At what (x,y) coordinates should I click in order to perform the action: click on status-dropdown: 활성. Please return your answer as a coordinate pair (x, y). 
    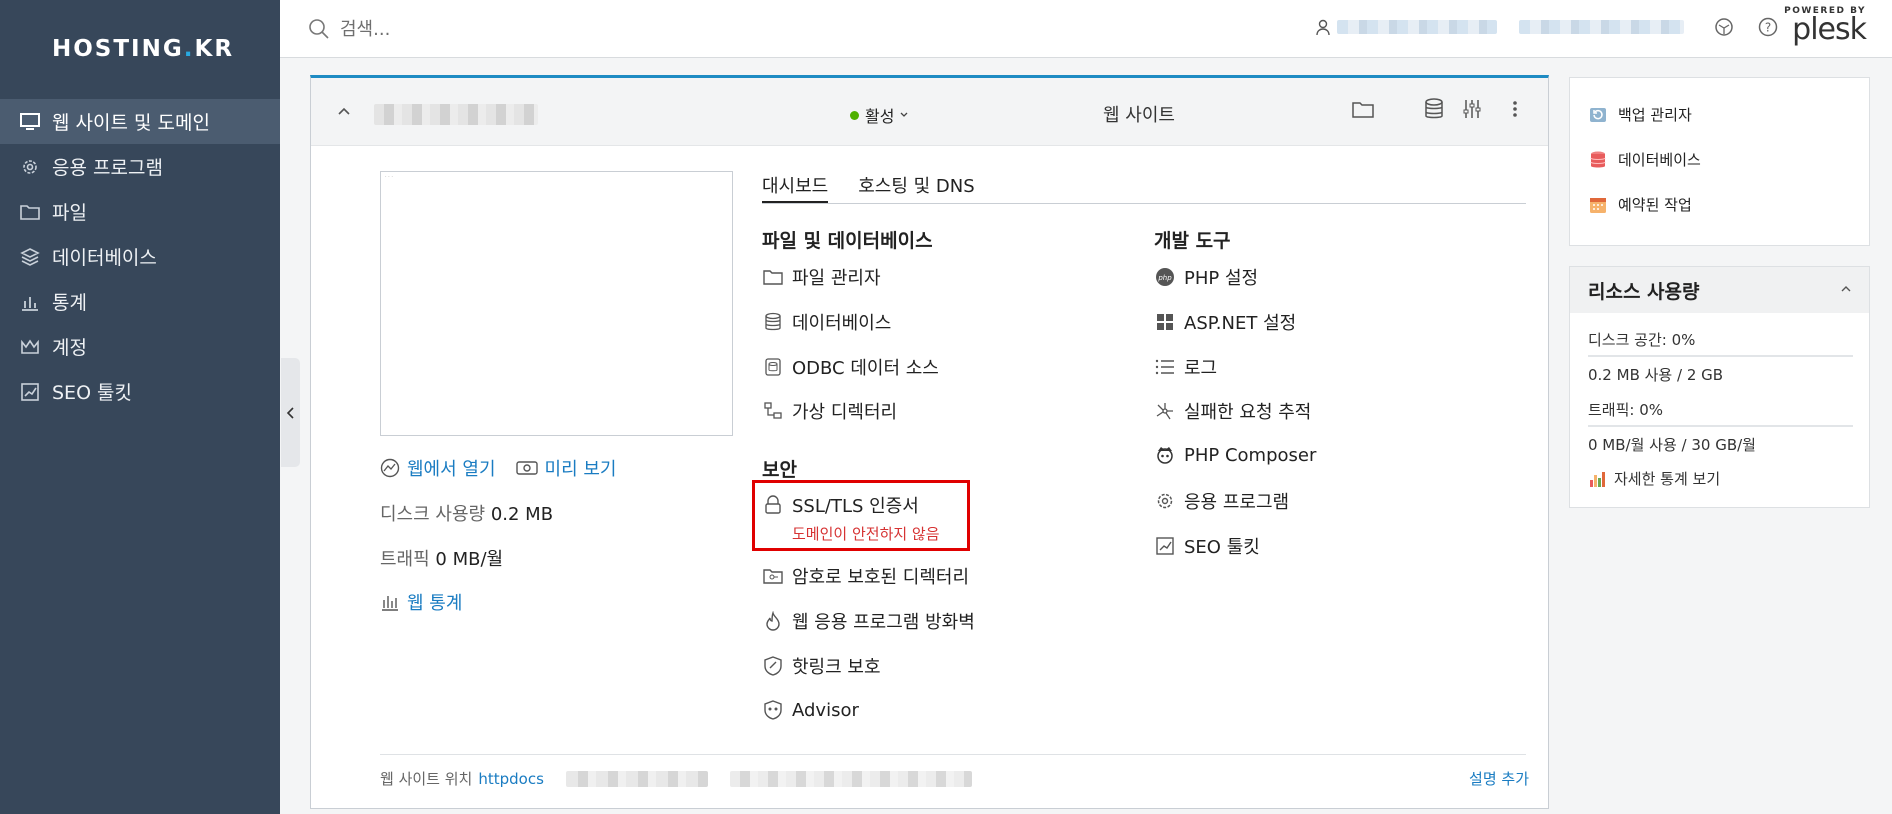
    Looking at the image, I should click on (879, 115).